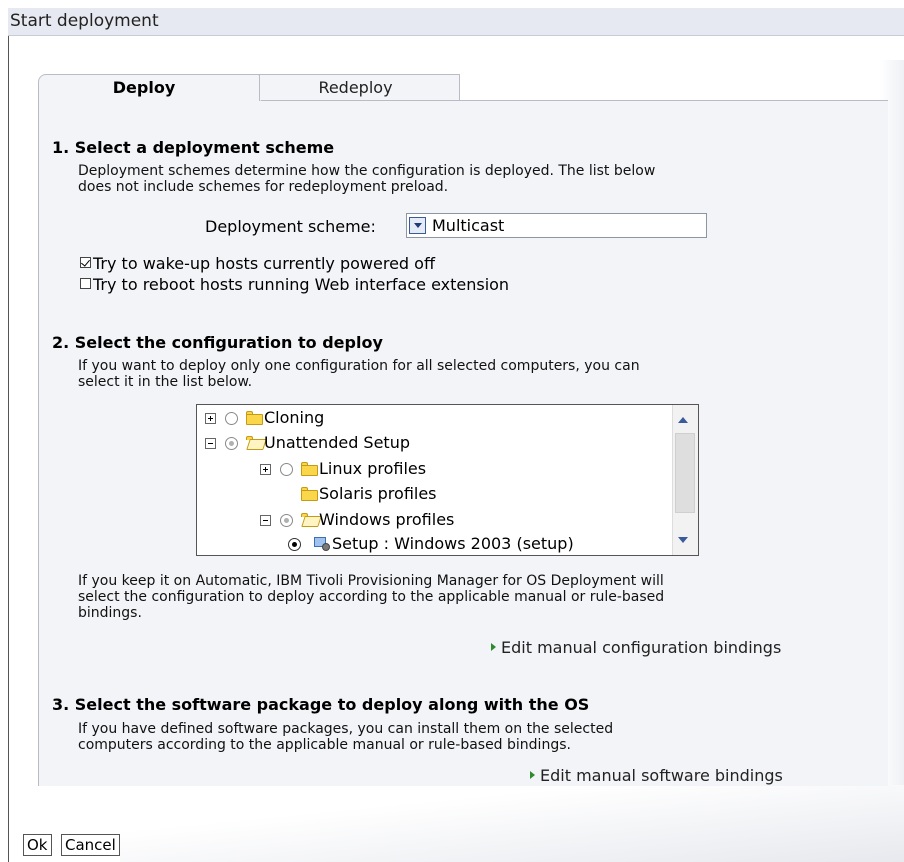 Image resolution: width=904 pixels, height=862 pixels. Describe the element at coordinates (453, 543) in the screenshot. I see `tree-row-label: Setup : Windows 2003 (setup)` at that location.